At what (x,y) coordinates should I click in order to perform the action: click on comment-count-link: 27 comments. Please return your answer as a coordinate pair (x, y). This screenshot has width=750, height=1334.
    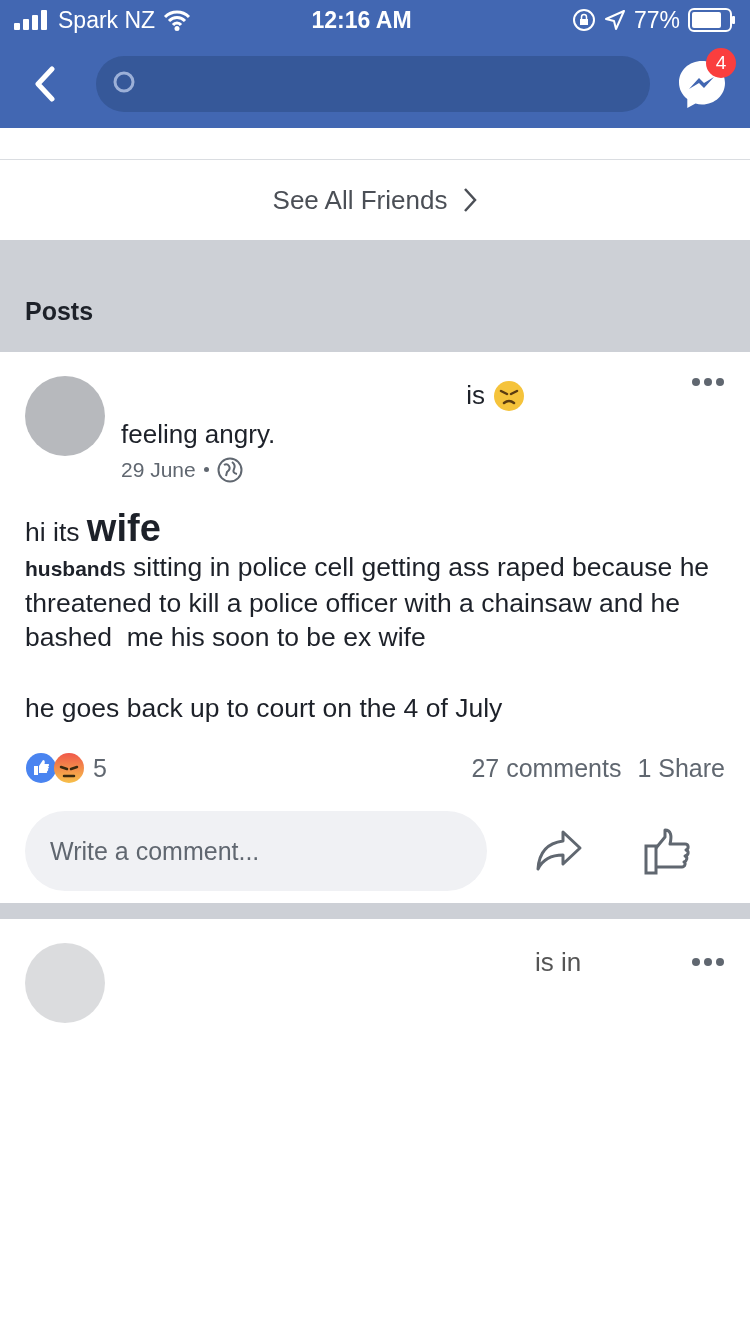
    Looking at the image, I should click on (546, 768).